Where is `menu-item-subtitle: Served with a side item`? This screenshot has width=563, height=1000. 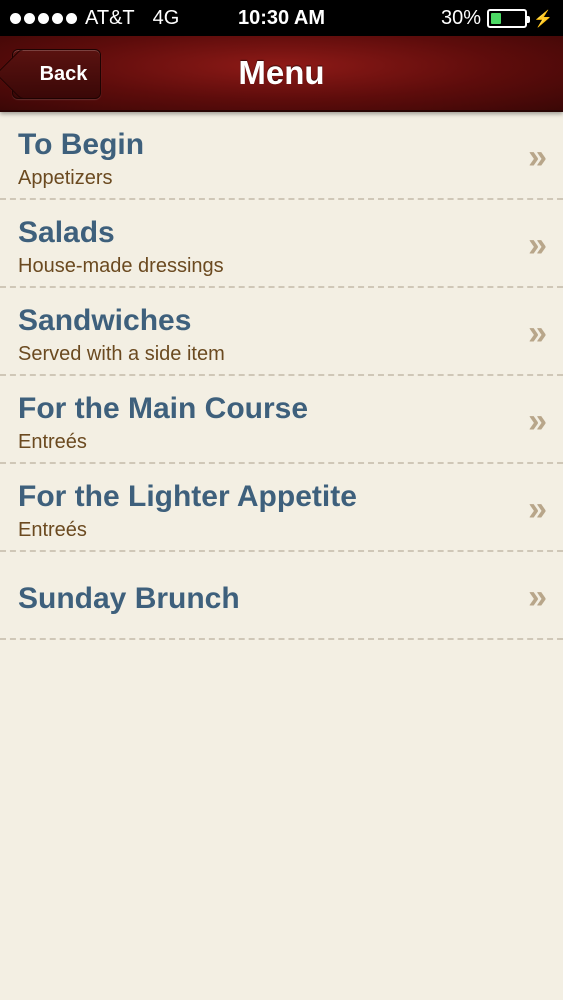
menu-item-subtitle: Served with a side item is located at coordinates (121, 354).